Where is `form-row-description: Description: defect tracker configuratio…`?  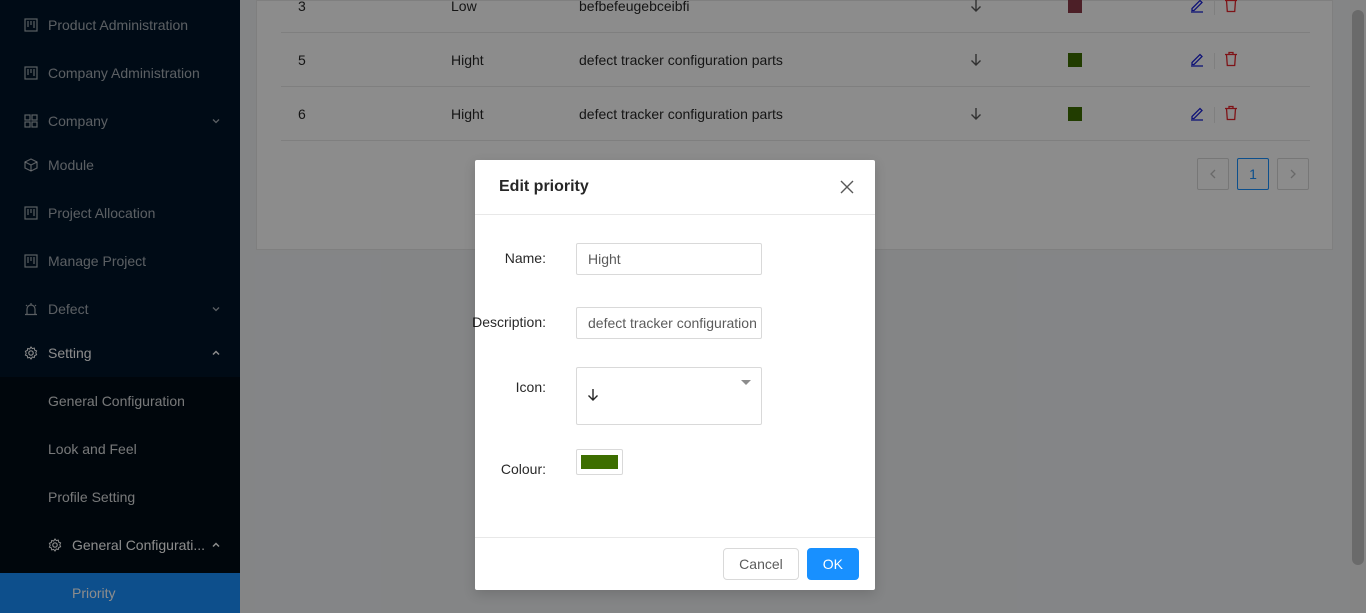 form-row-description: Description: defect tracker configuratio… is located at coordinates (661, 323).